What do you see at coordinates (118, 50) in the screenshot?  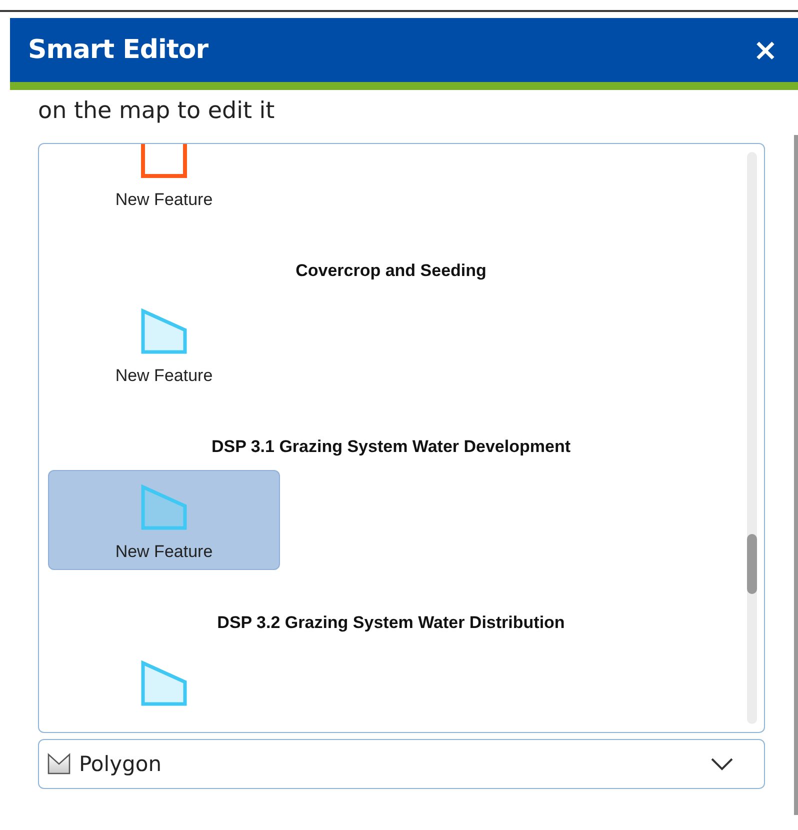 I see `panel-title: Smart Editor` at bounding box center [118, 50].